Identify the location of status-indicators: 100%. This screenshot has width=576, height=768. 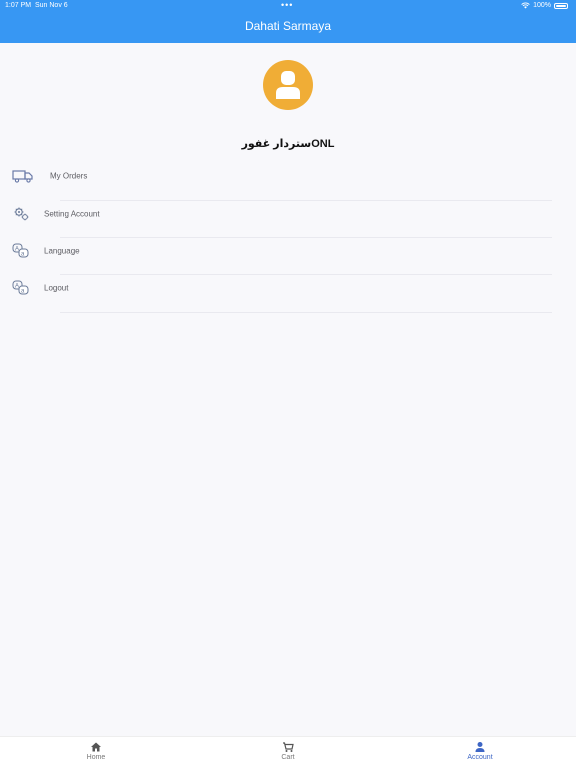
(544, 5).